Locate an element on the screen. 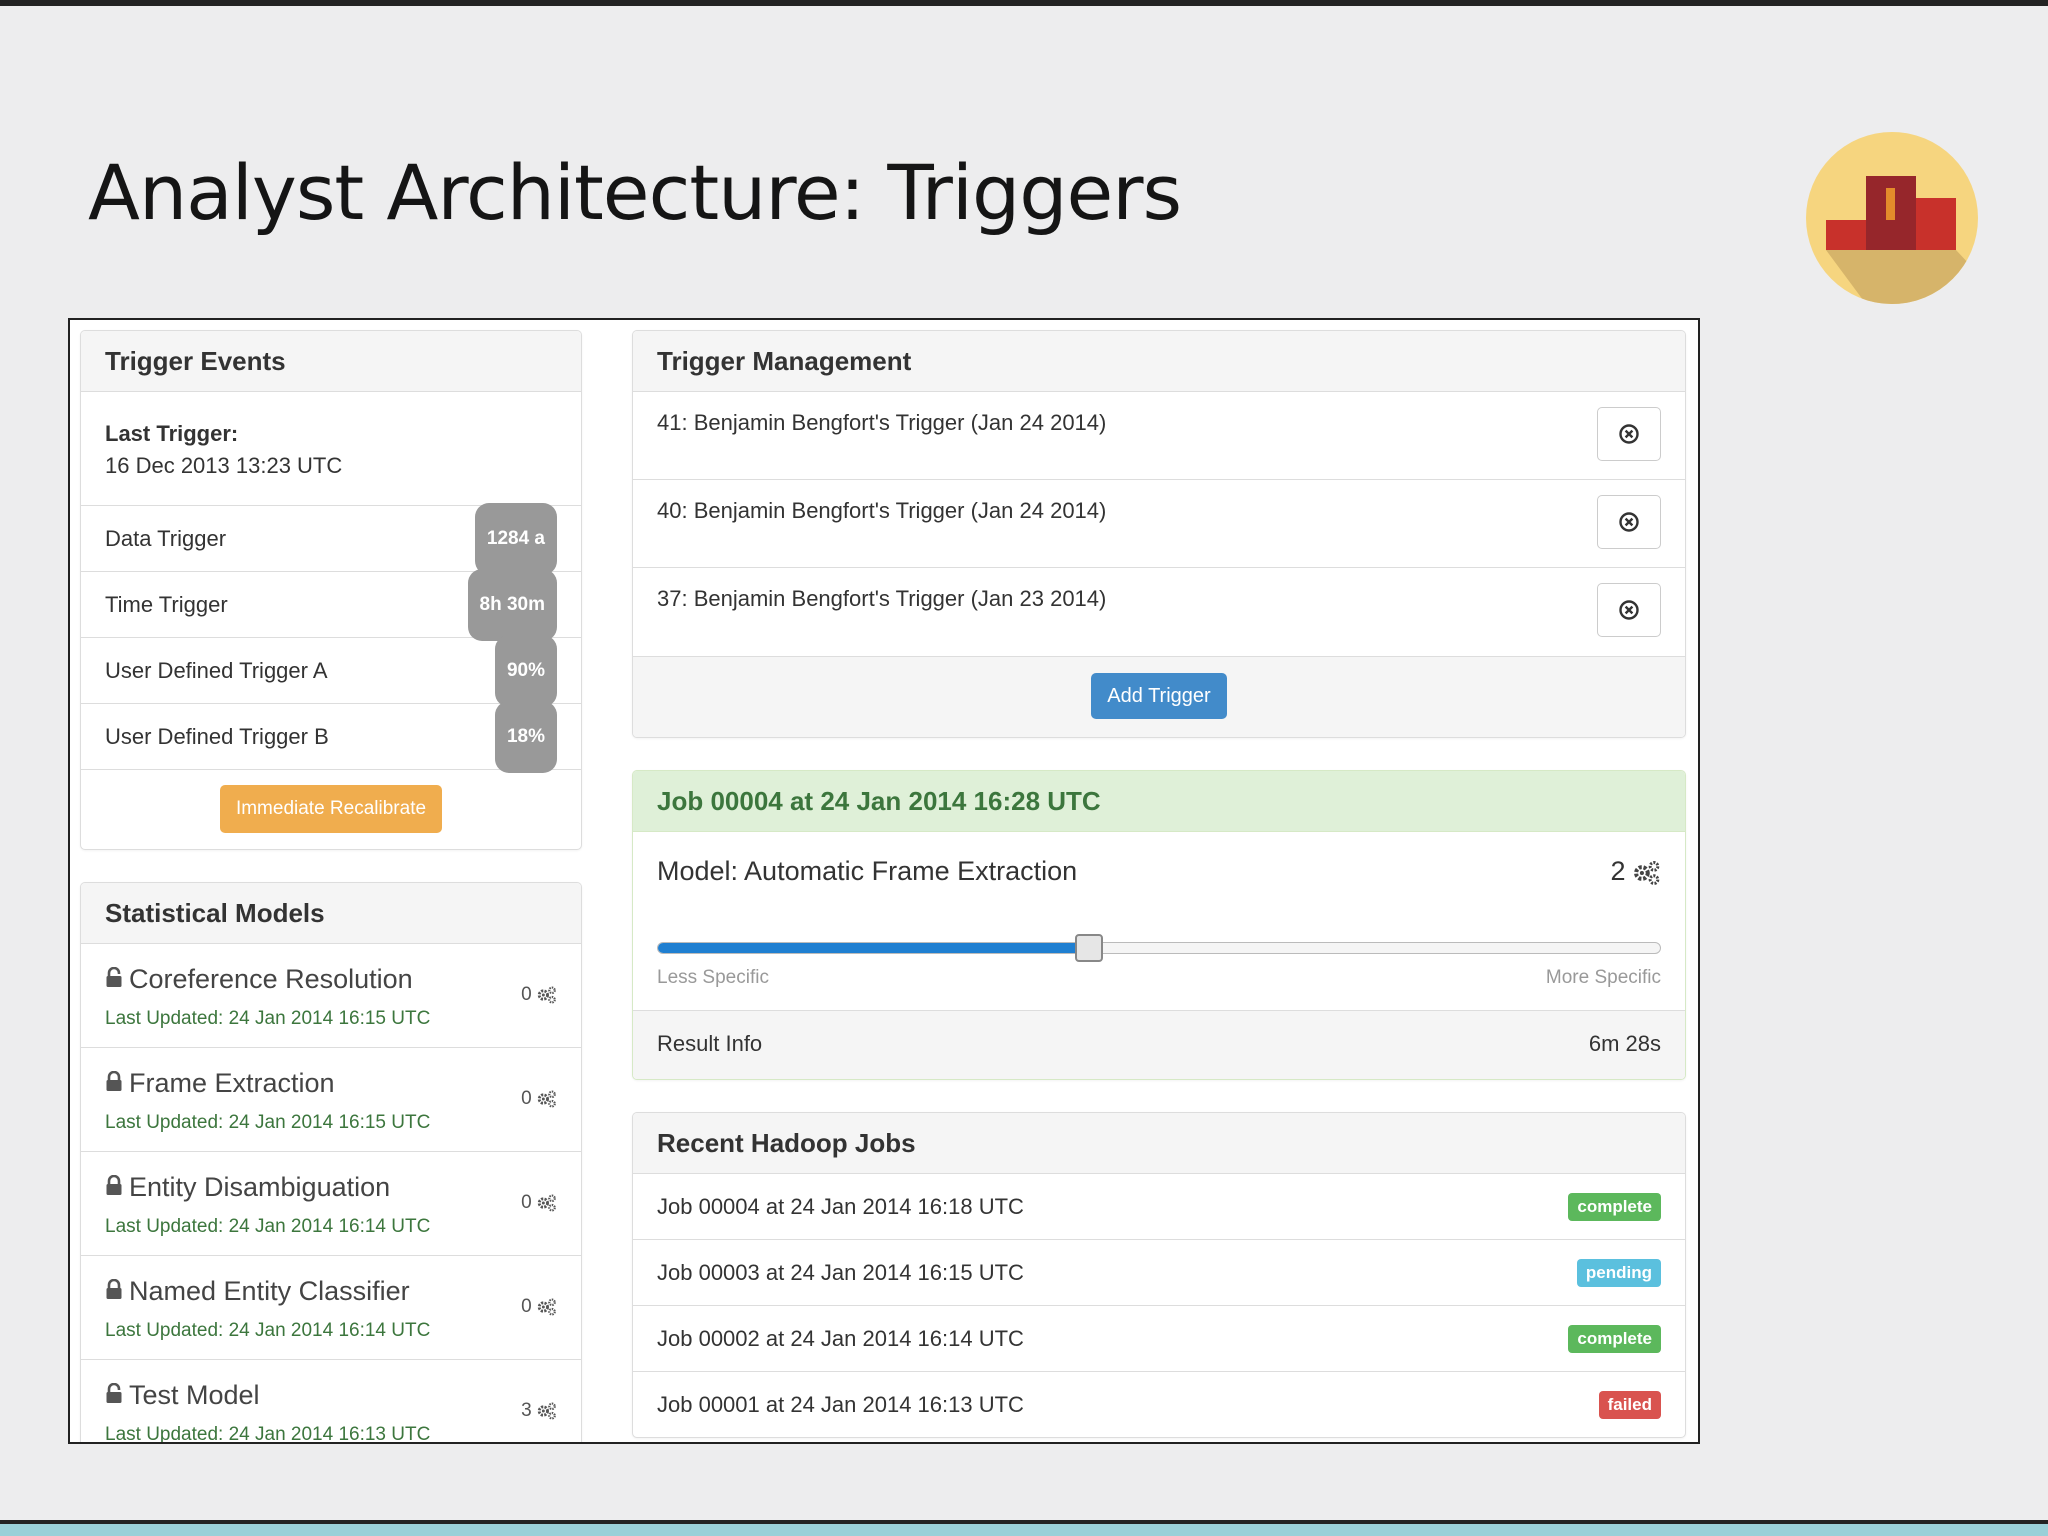  job-model-count-value: 2 is located at coordinates (1618, 871).